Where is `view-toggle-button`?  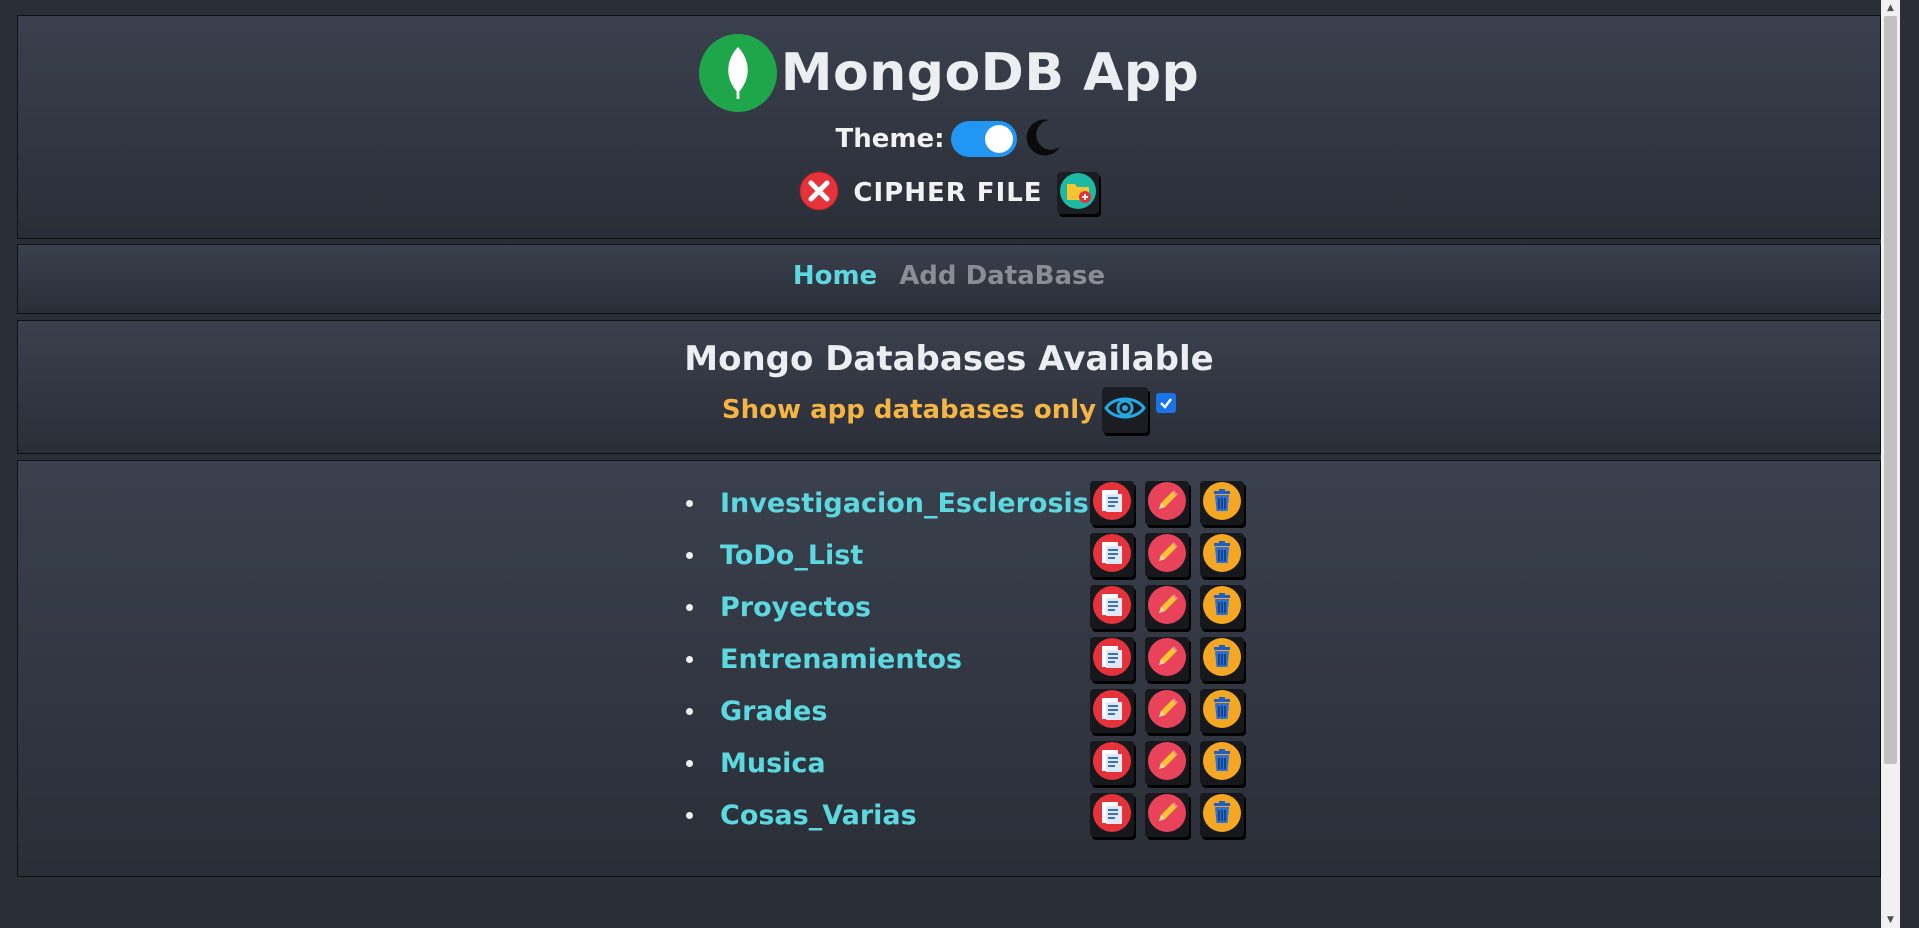
view-toggle-button is located at coordinates (1125, 410).